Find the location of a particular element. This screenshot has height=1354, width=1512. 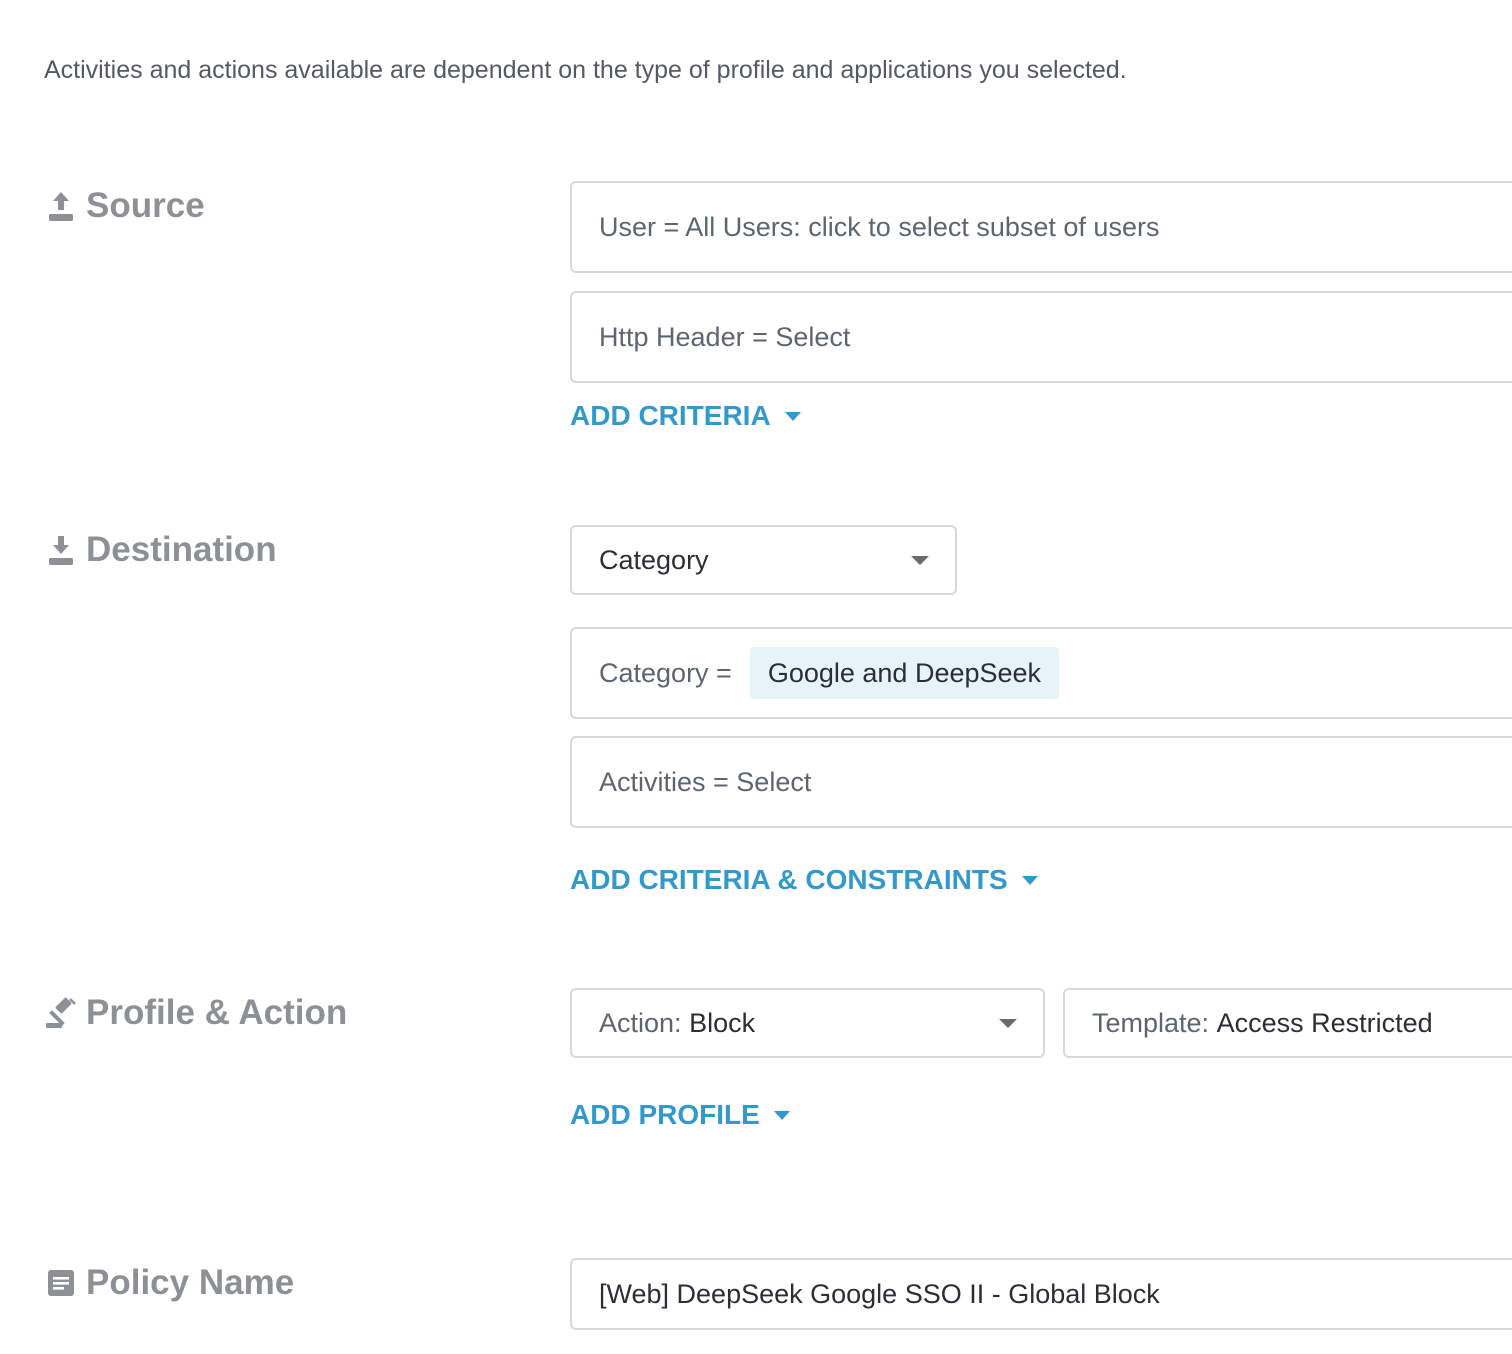

profile-action-section-label: Profile & Action is located at coordinates (195, 1013).